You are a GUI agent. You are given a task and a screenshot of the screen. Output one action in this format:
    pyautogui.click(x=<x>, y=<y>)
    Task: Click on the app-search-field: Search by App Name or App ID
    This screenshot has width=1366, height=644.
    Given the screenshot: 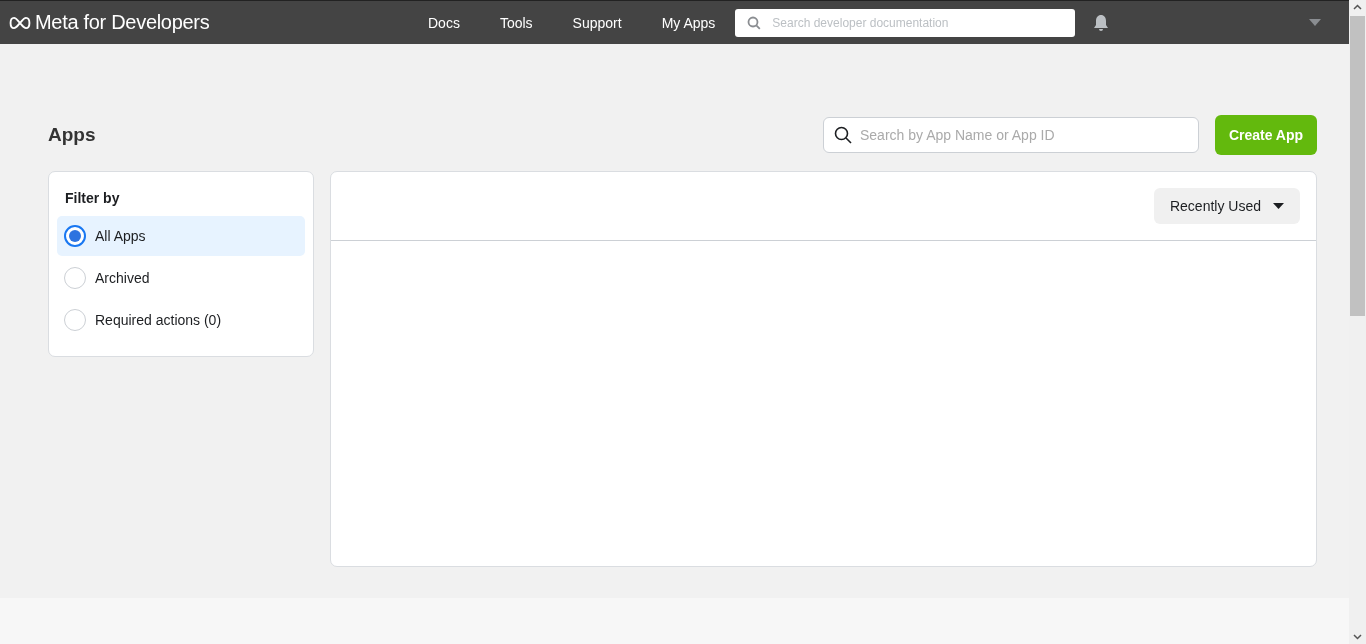 What is the action you would take?
    pyautogui.click(x=1011, y=135)
    